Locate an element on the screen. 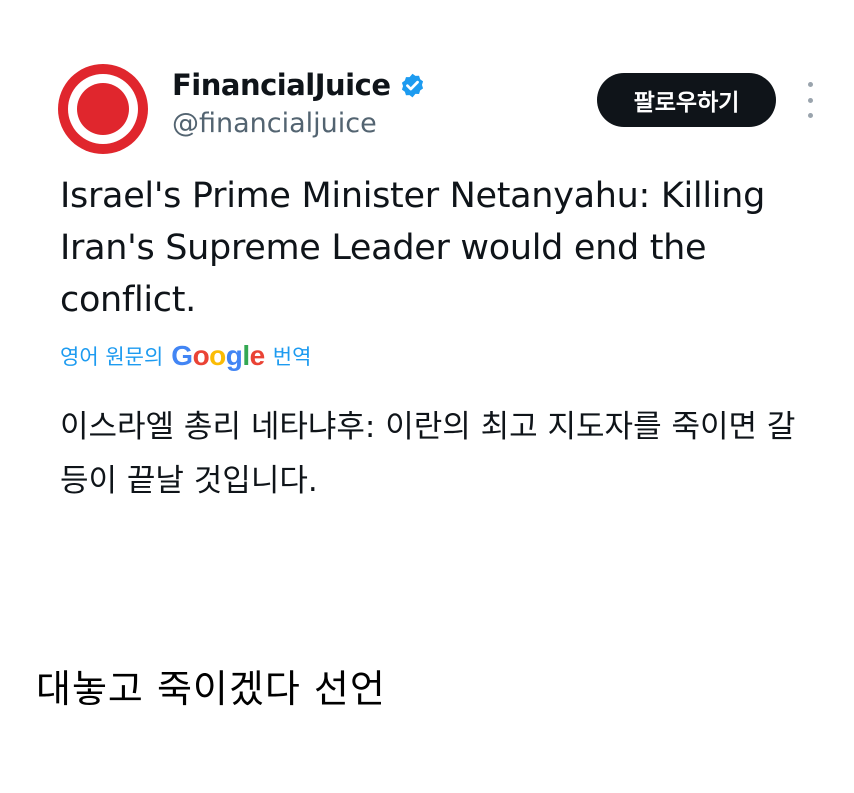 This screenshot has height=793, width=854. post-caption: 대놓고 죽이겠다 선언 is located at coordinates (211, 689).